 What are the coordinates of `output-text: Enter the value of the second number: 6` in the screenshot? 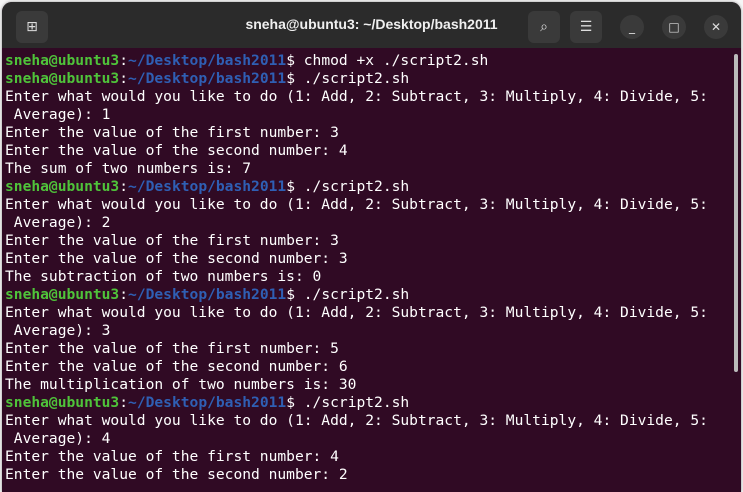 It's located at (176, 366).